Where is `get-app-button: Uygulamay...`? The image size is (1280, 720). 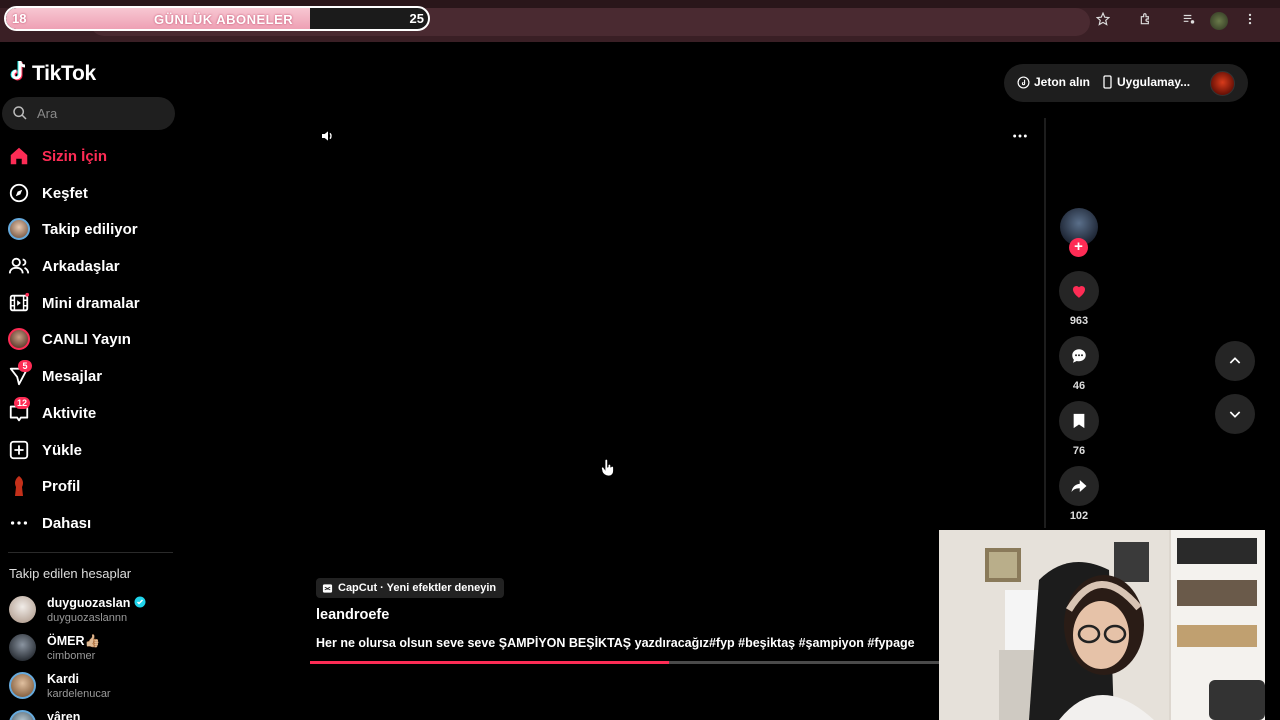 get-app-button: Uygulamay... is located at coordinates (1146, 82).